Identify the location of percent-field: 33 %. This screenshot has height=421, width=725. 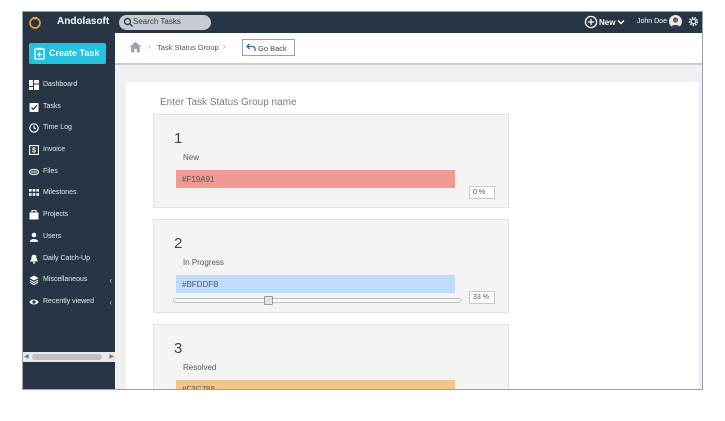
(482, 297).